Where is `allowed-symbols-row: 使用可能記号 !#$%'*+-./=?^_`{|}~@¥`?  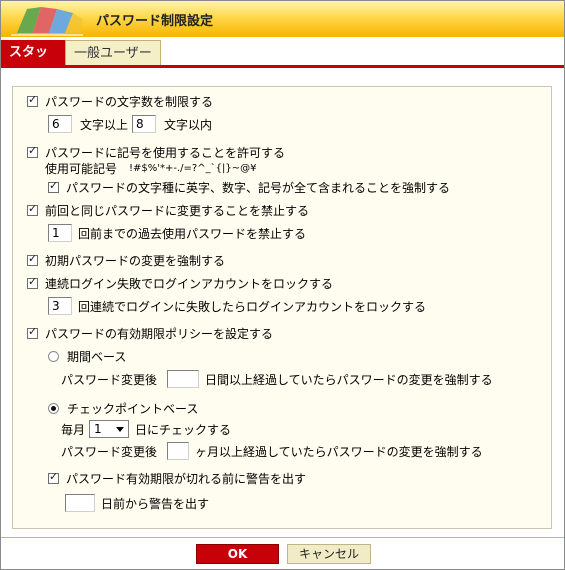
allowed-symbols-row: 使用可能記号 !#$%'*+-./=?^_`{|}~@¥ is located at coordinates (150, 168).